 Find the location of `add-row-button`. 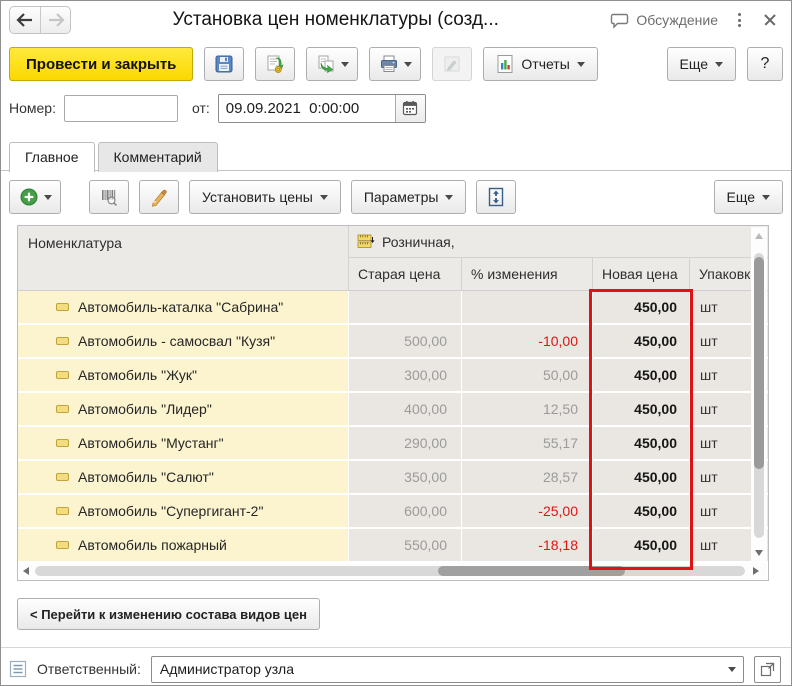

add-row-button is located at coordinates (35, 197).